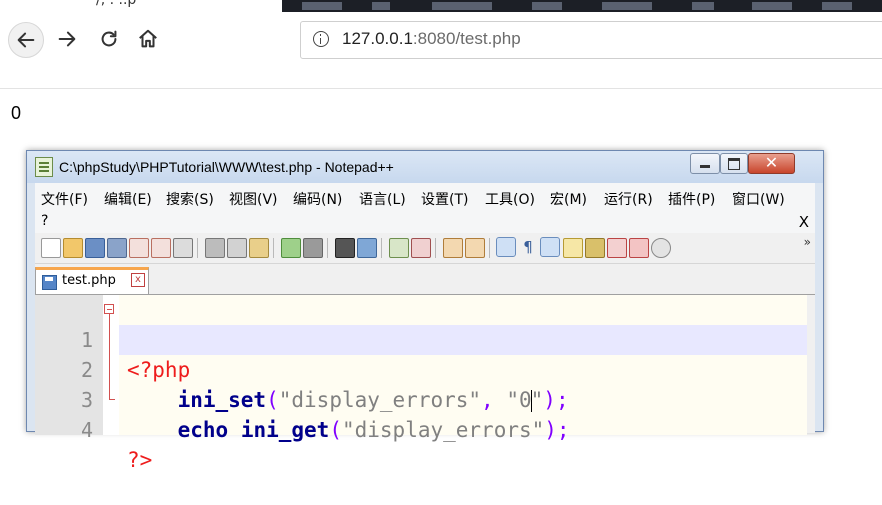 The image size is (882, 505). Describe the element at coordinates (16, 113) in the screenshot. I see `page-output-text: 0` at that location.